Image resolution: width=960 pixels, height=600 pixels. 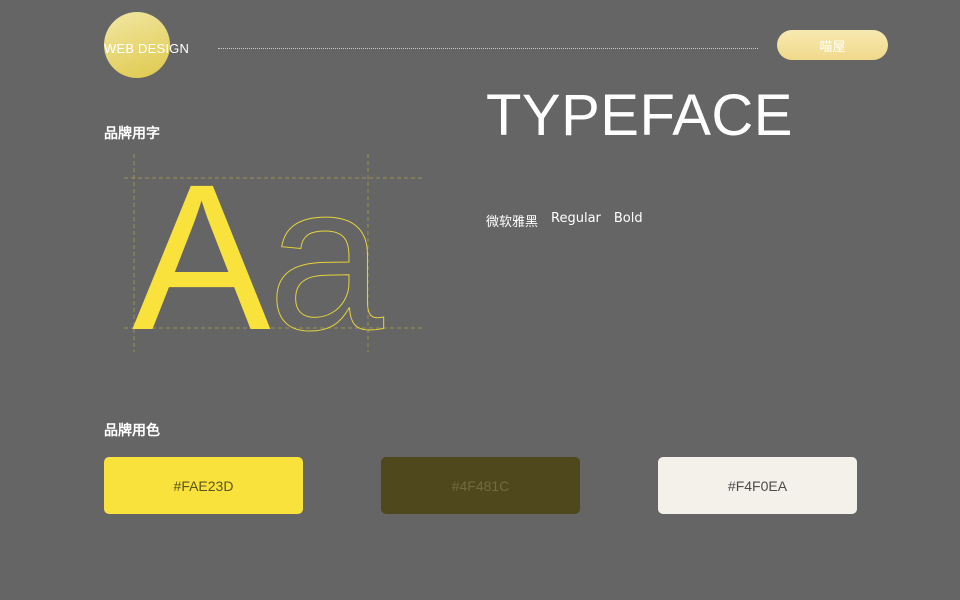 I want to click on typeface-sample: A a, so click(x=273, y=252).